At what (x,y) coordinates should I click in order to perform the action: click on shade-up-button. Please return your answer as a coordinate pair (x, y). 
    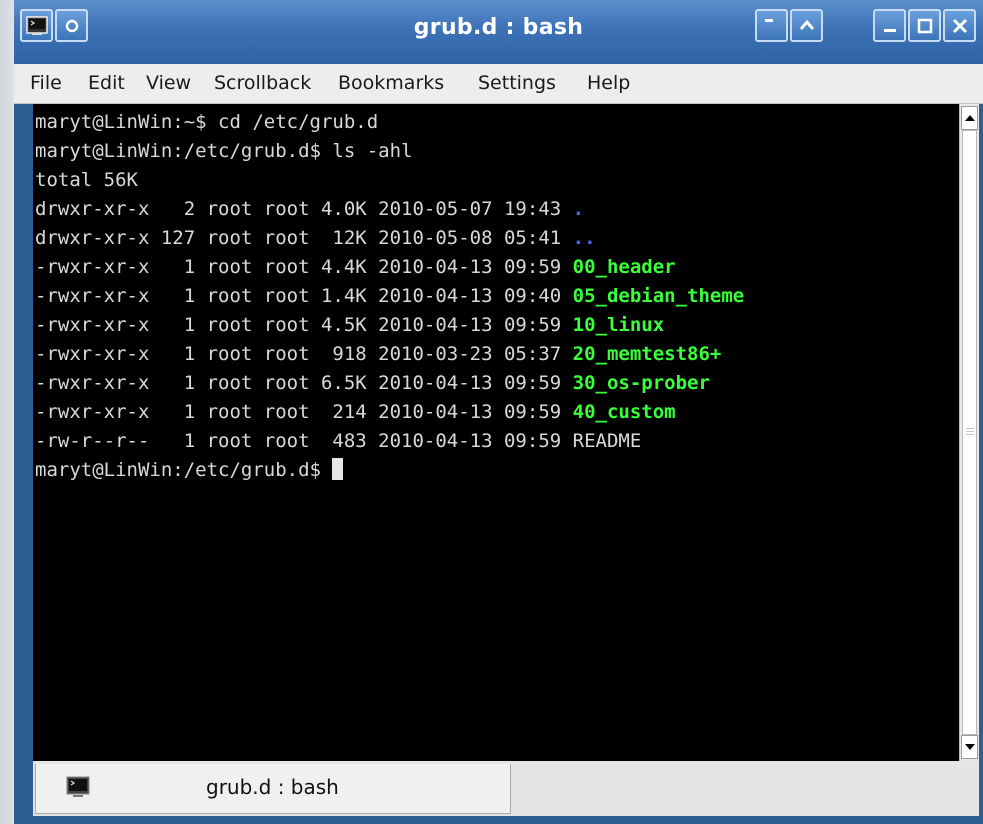
    Looking at the image, I should click on (806, 25).